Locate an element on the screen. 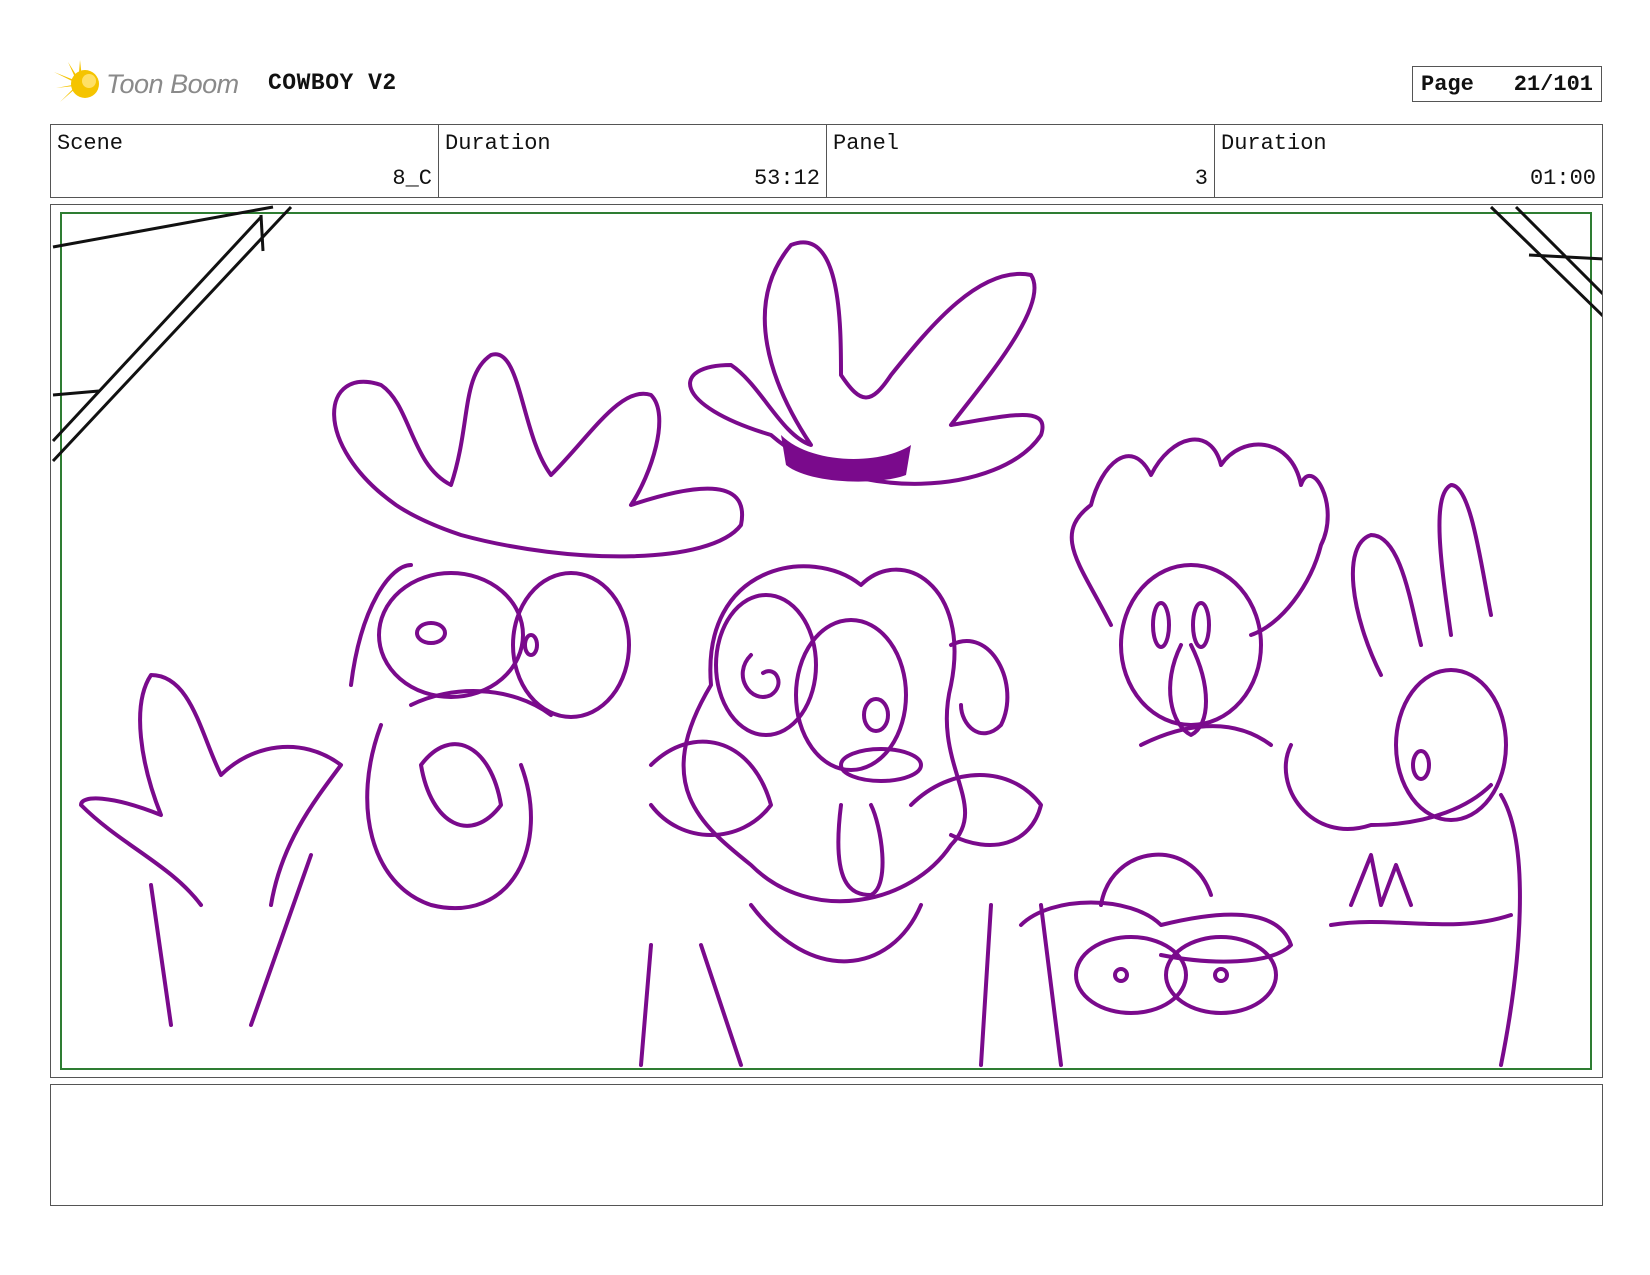 Image resolution: width=1650 pixels, height=1275 pixels. scene-value: 8_C is located at coordinates (412, 178).